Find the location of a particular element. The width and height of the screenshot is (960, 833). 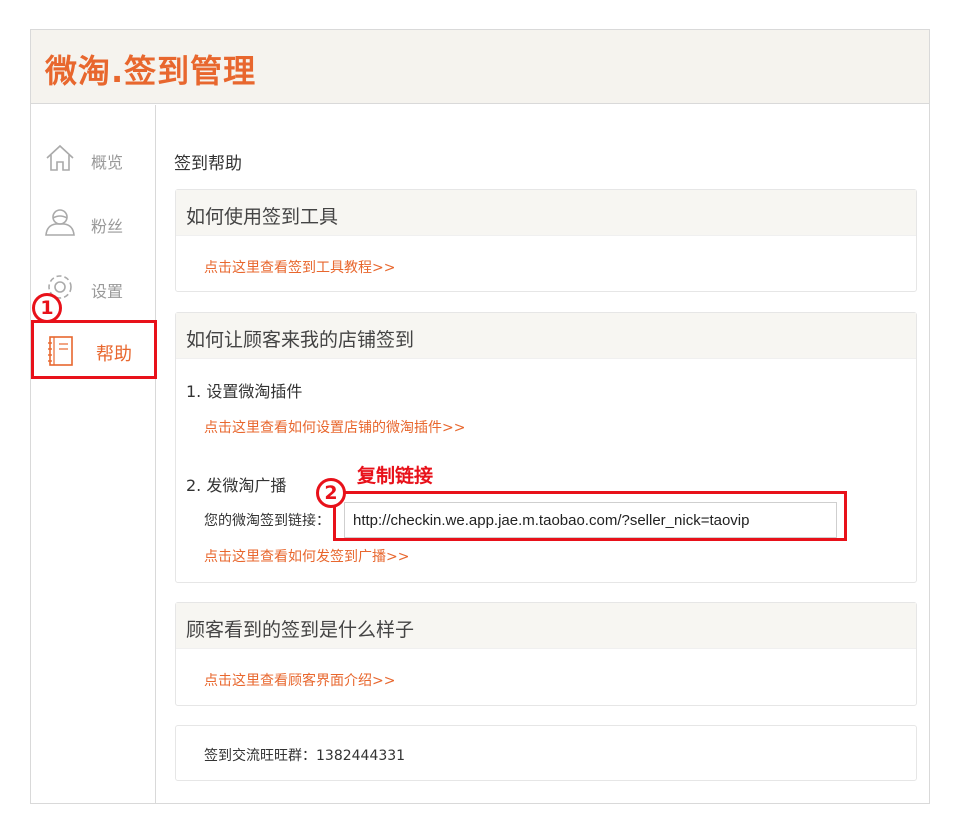

section-group: 签到交流旺旺群：1382444331 is located at coordinates (546, 753).